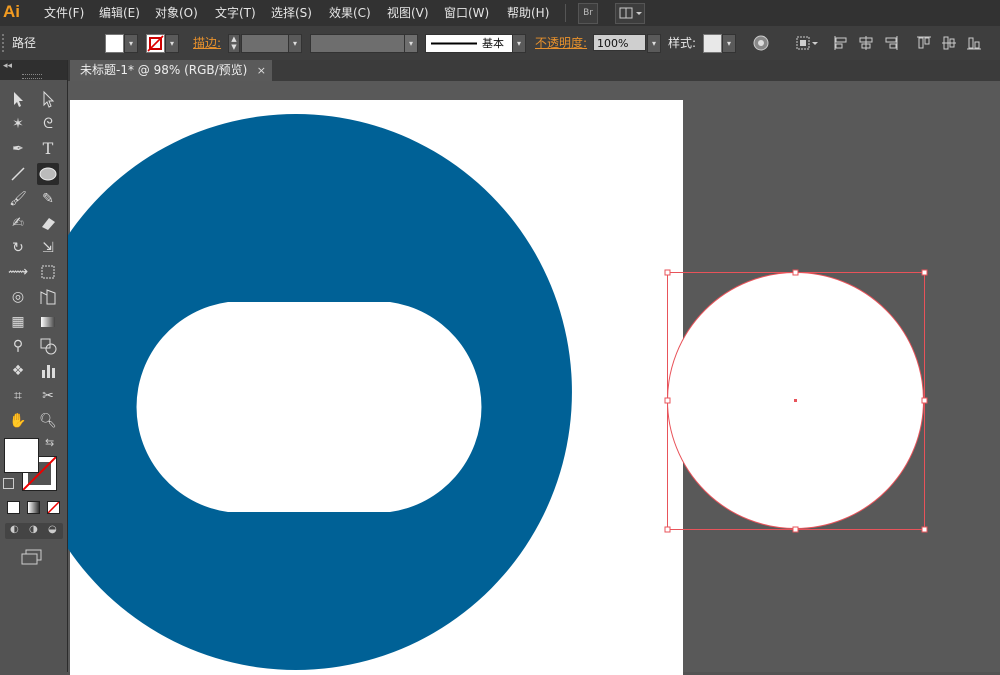  I want to click on document-tab: 未标题-1* @ 98% (RGB/预览) ×, so click(171, 70).